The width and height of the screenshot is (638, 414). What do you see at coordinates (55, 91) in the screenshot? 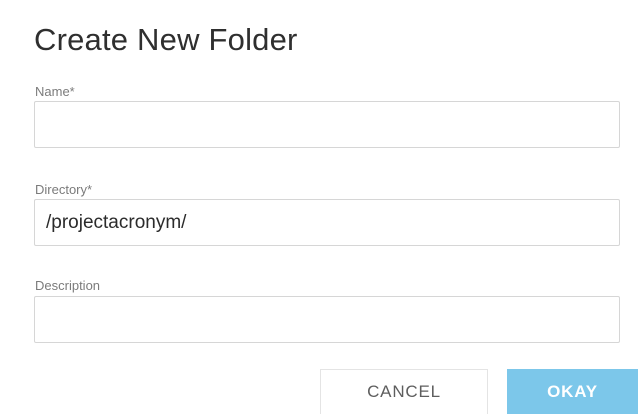
I see `name-label: Name*` at bounding box center [55, 91].